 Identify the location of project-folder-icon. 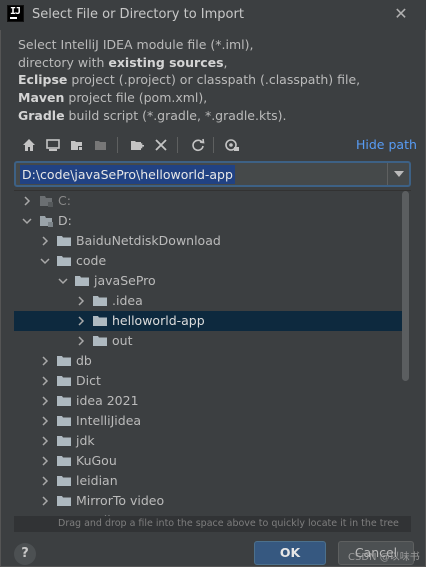
(77, 146).